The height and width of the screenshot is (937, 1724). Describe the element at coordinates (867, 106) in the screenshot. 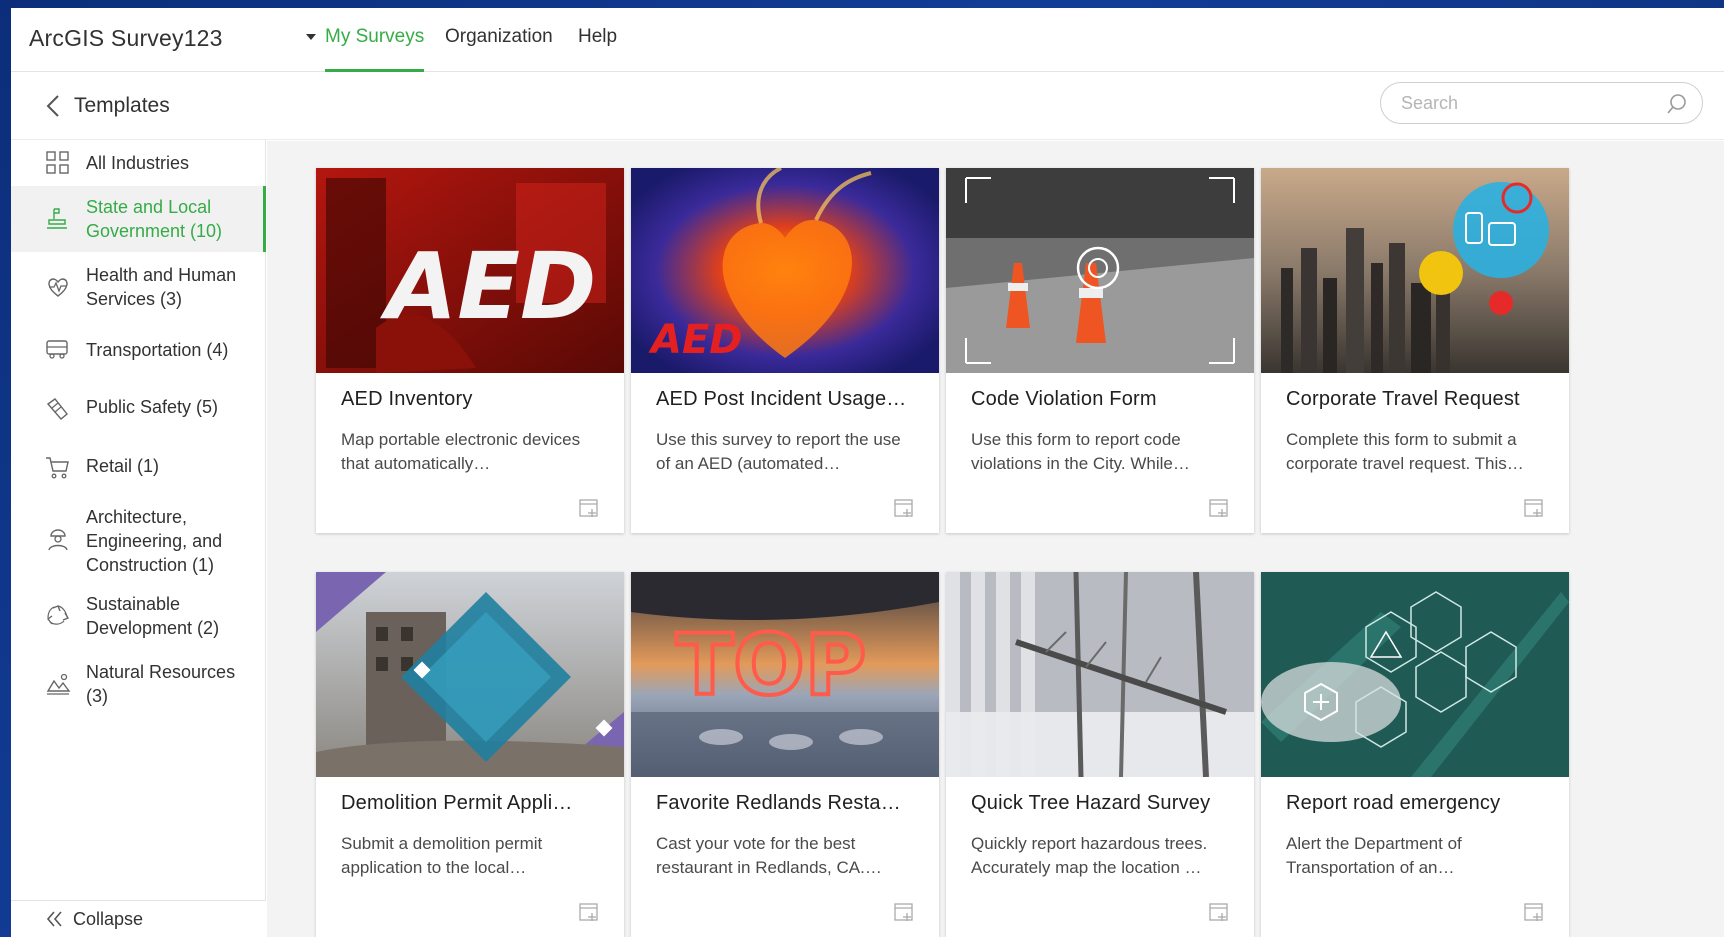

I see `templates-header: Templates` at that location.